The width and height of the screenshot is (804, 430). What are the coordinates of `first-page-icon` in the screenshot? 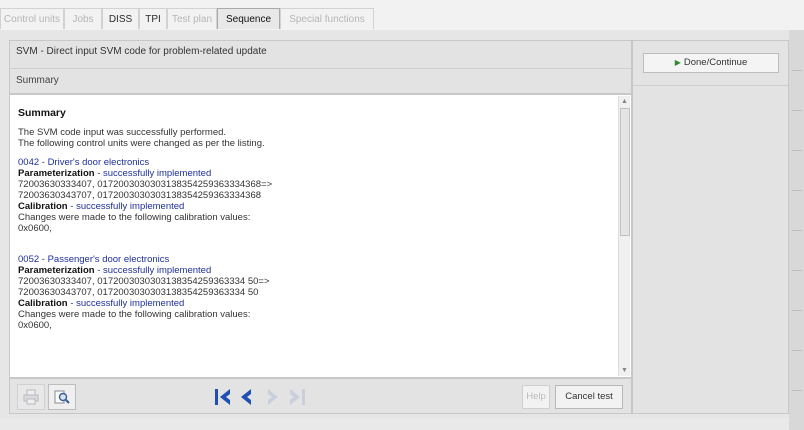 It's located at (222, 397).